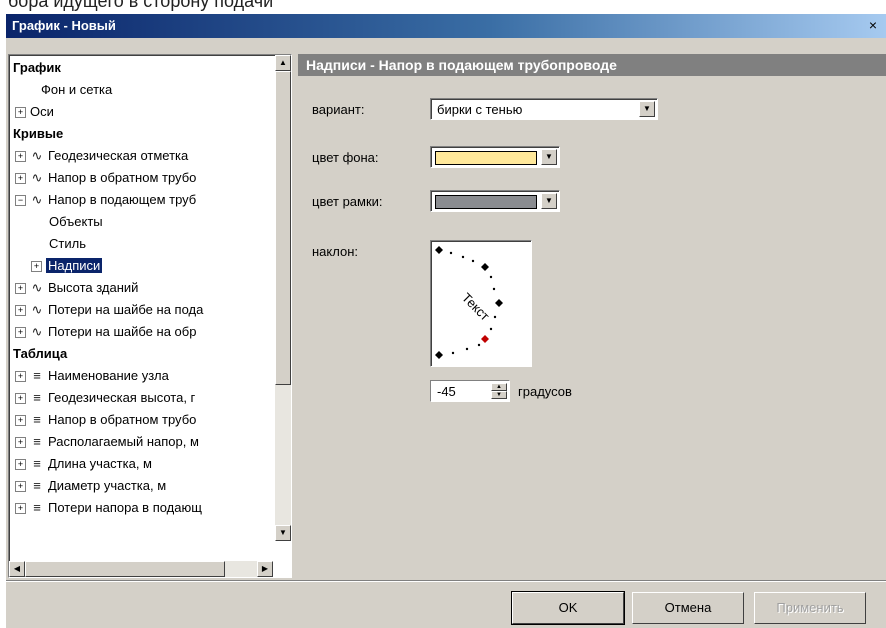  What do you see at coordinates (873, 25) in the screenshot?
I see `close-icon: ×` at bounding box center [873, 25].